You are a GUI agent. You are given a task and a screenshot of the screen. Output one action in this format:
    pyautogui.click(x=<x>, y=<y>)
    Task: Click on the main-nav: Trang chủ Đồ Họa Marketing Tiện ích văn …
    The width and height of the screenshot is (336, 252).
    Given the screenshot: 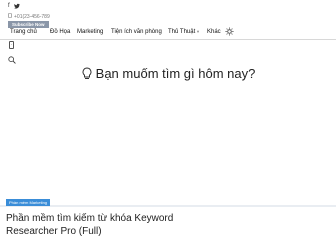 What is the action you would take?
    pyautogui.click(x=168, y=33)
    